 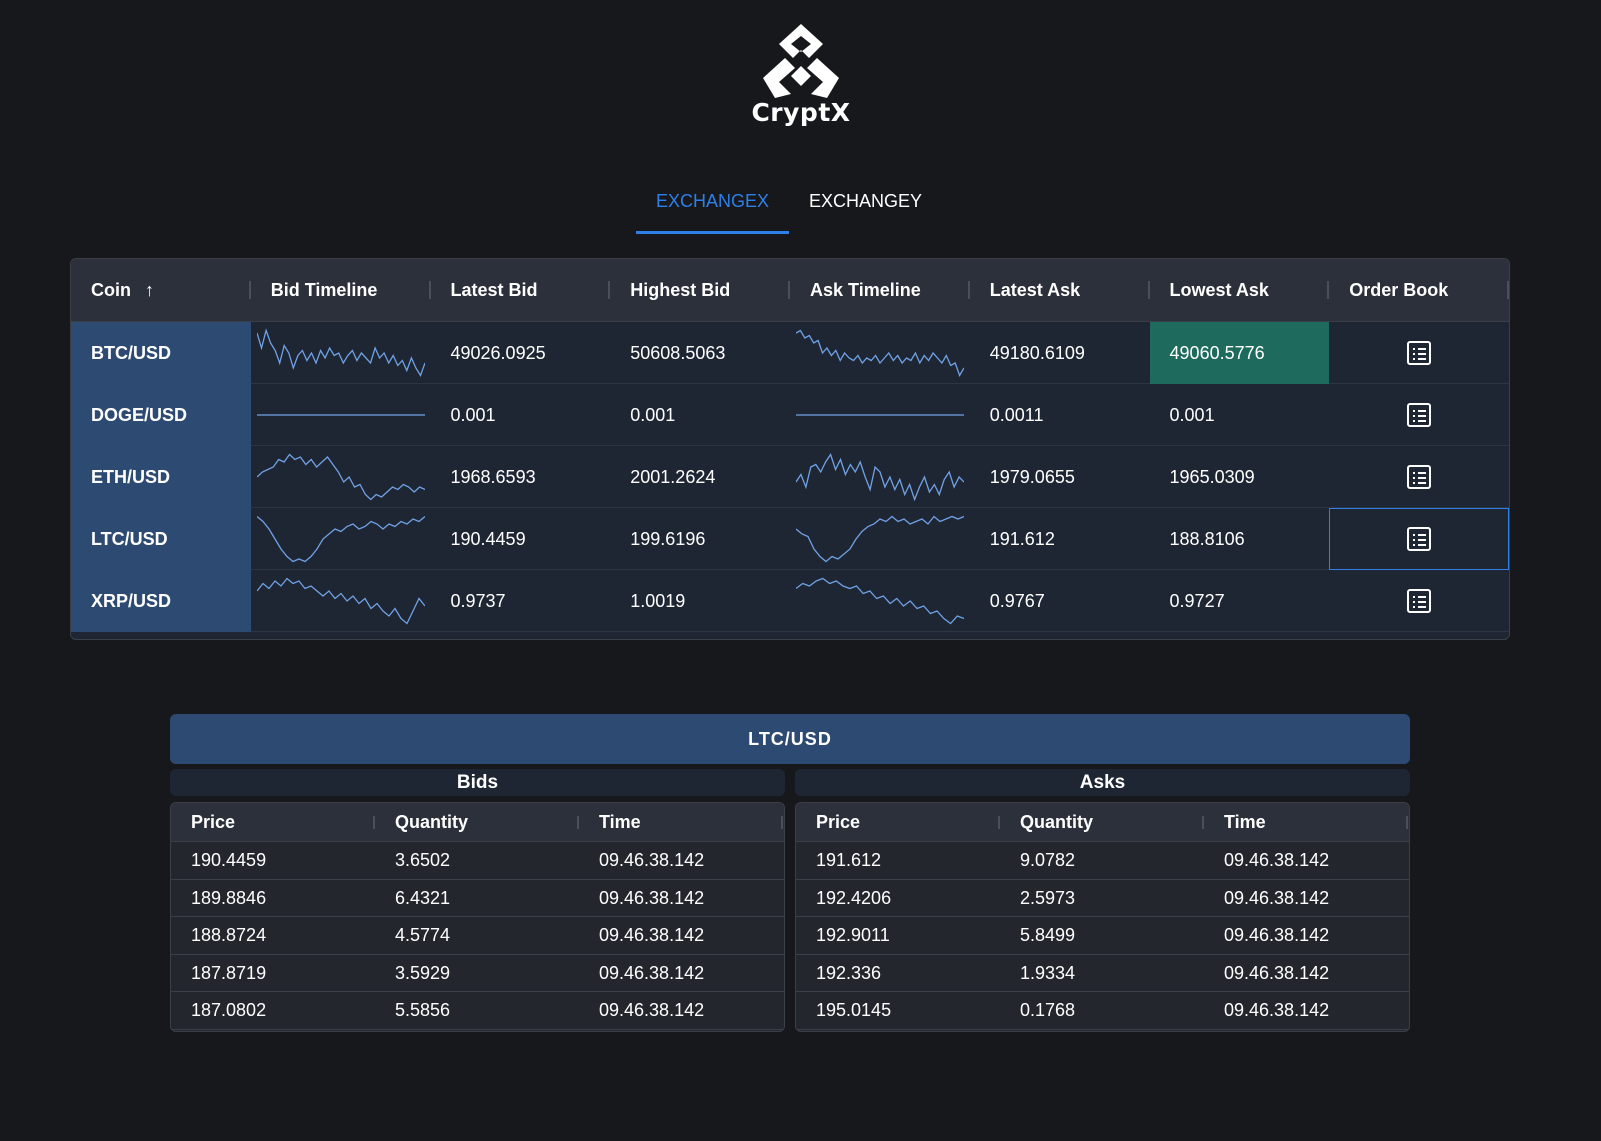 What do you see at coordinates (111, 290) in the screenshot?
I see `column-header-label: Coin` at bounding box center [111, 290].